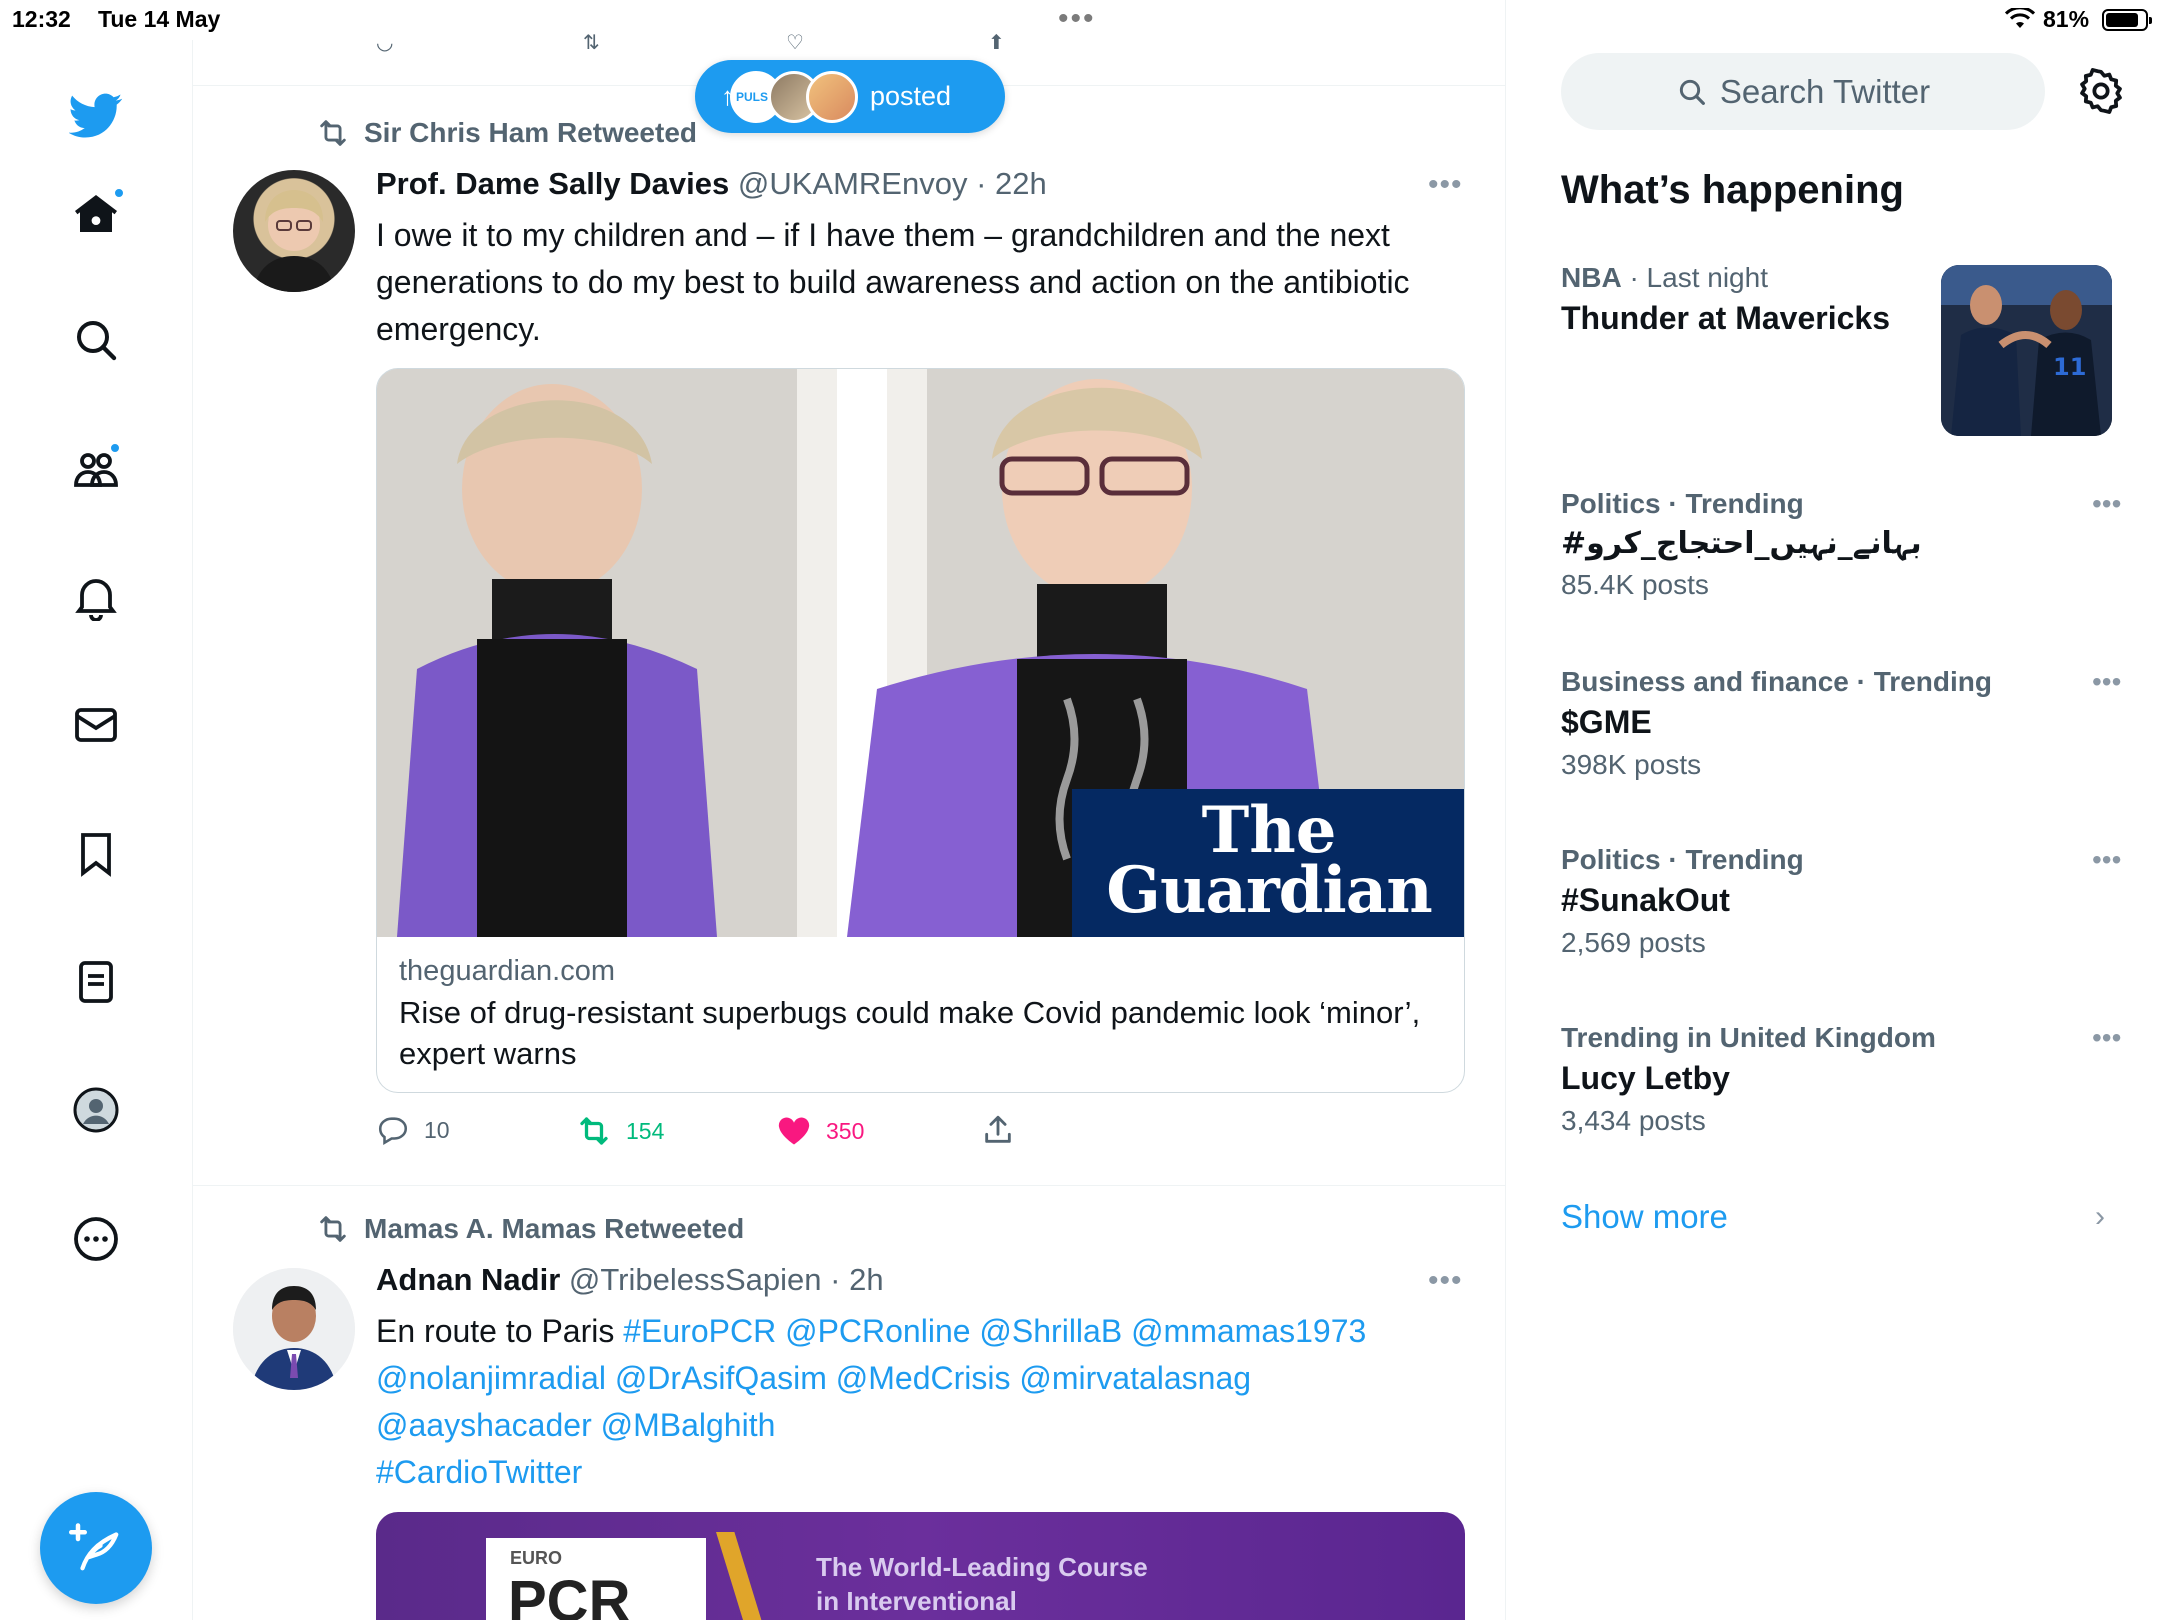  Describe the element at coordinates (820, 1131) in the screenshot. I see `like-button: 350` at that location.